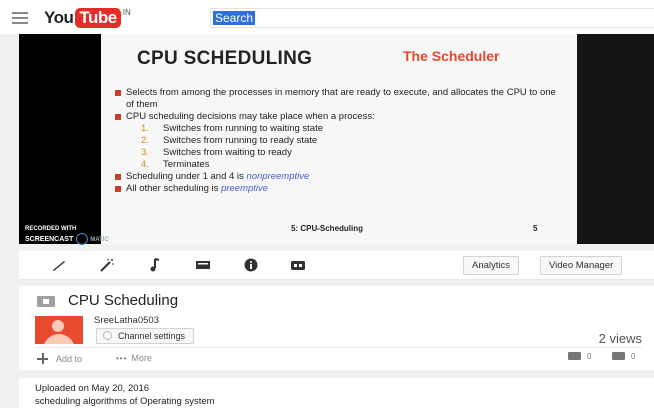 The image size is (654, 408). I want to click on slide-bullet-text: All other scheduling is, so click(174, 188).